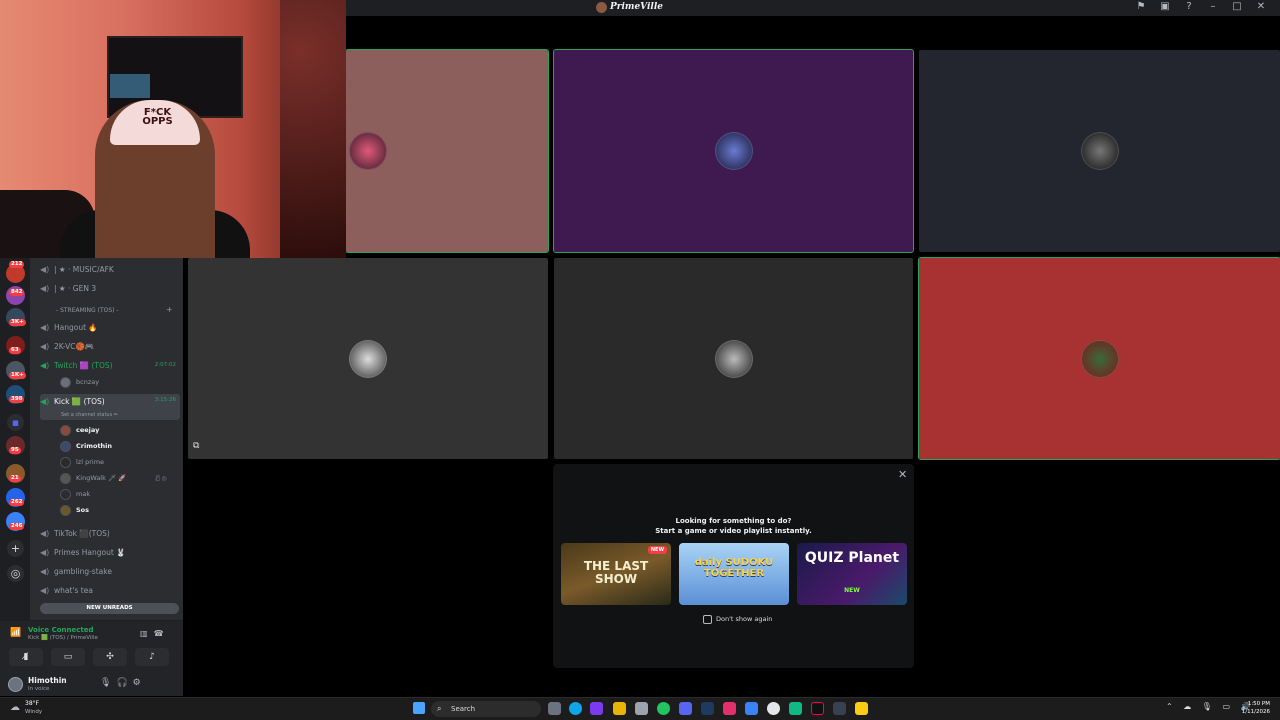  Describe the element at coordinates (165, 365) in the screenshot. I see `live-timer: 2:07:02` at that location.